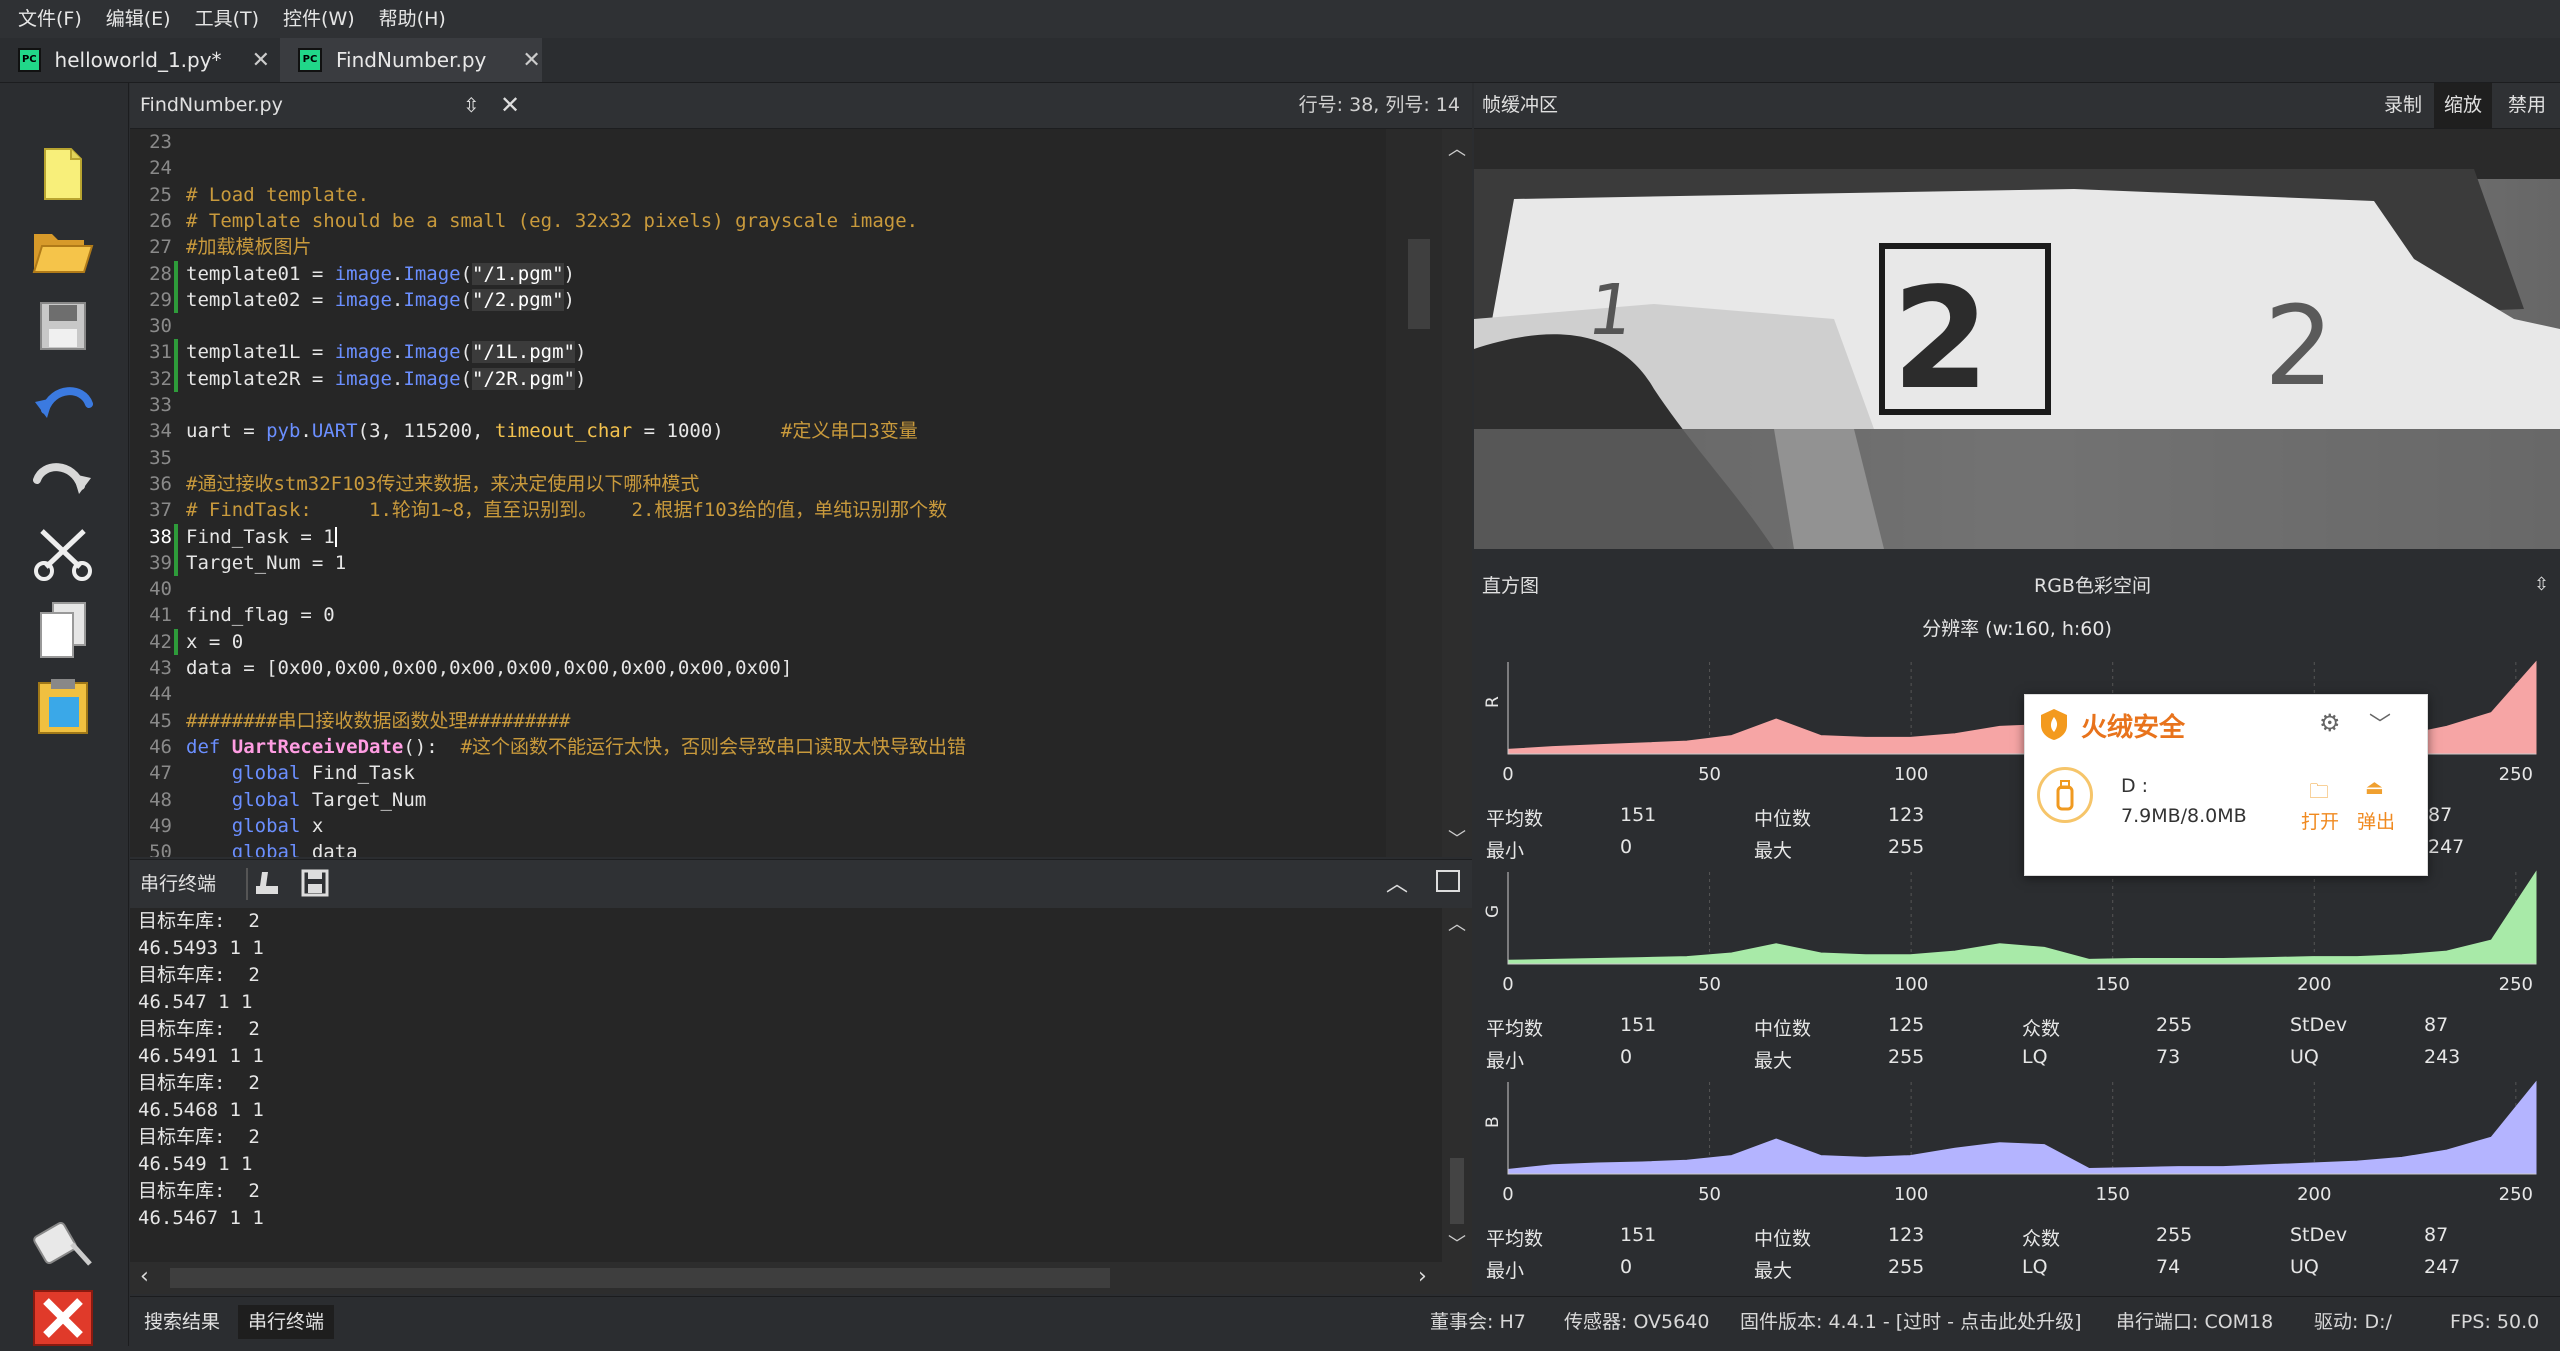 The image size is (2560, 1351). What do you see at coordinates (2516, 1194) in the screenshot?
I see `x-tick-label: 250` at bounding box center [2516, 1194].